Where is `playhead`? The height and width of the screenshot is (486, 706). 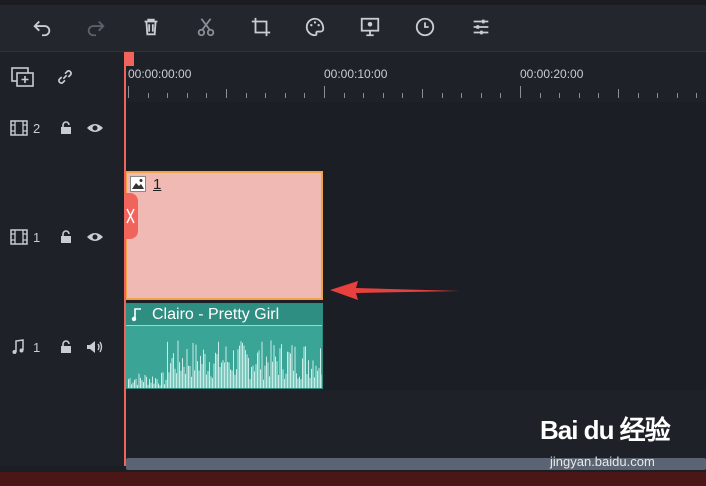 playhead is located at coordinates (125, 259).